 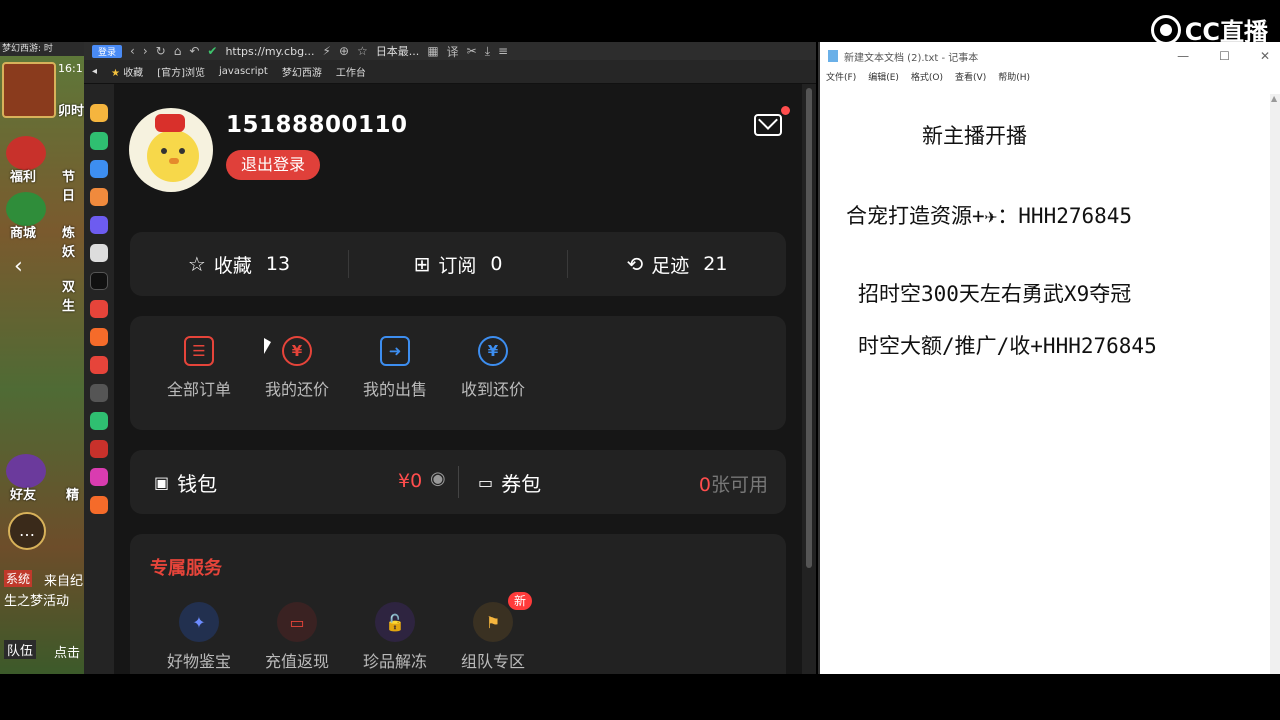 I want to click on wechat-side-icon, so click(x=99, y=141).